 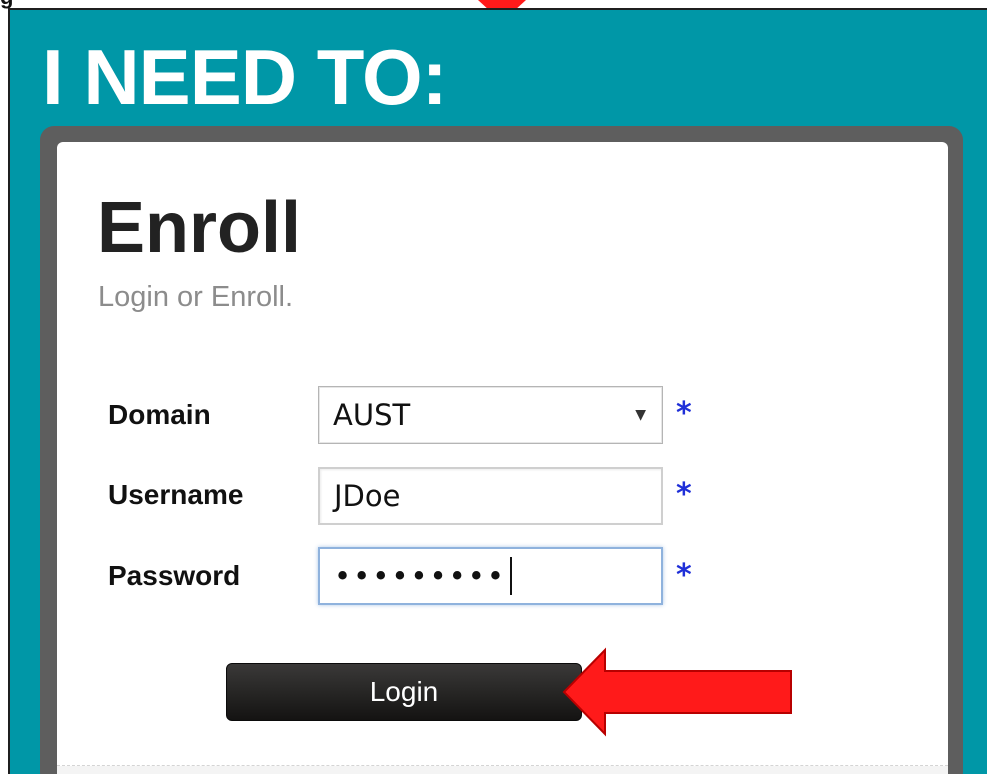 What do you see at coordinates (490, 415) in the screenshot?
I see `domain-select: AUST ▼` at bounding box center [490, 415].